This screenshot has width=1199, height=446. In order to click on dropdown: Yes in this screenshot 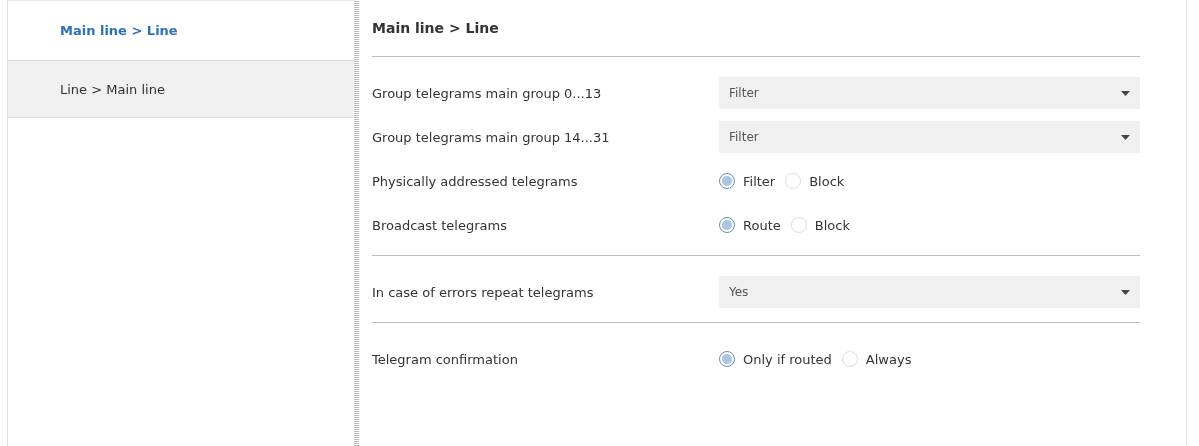, I will do `click(929, 292)`.